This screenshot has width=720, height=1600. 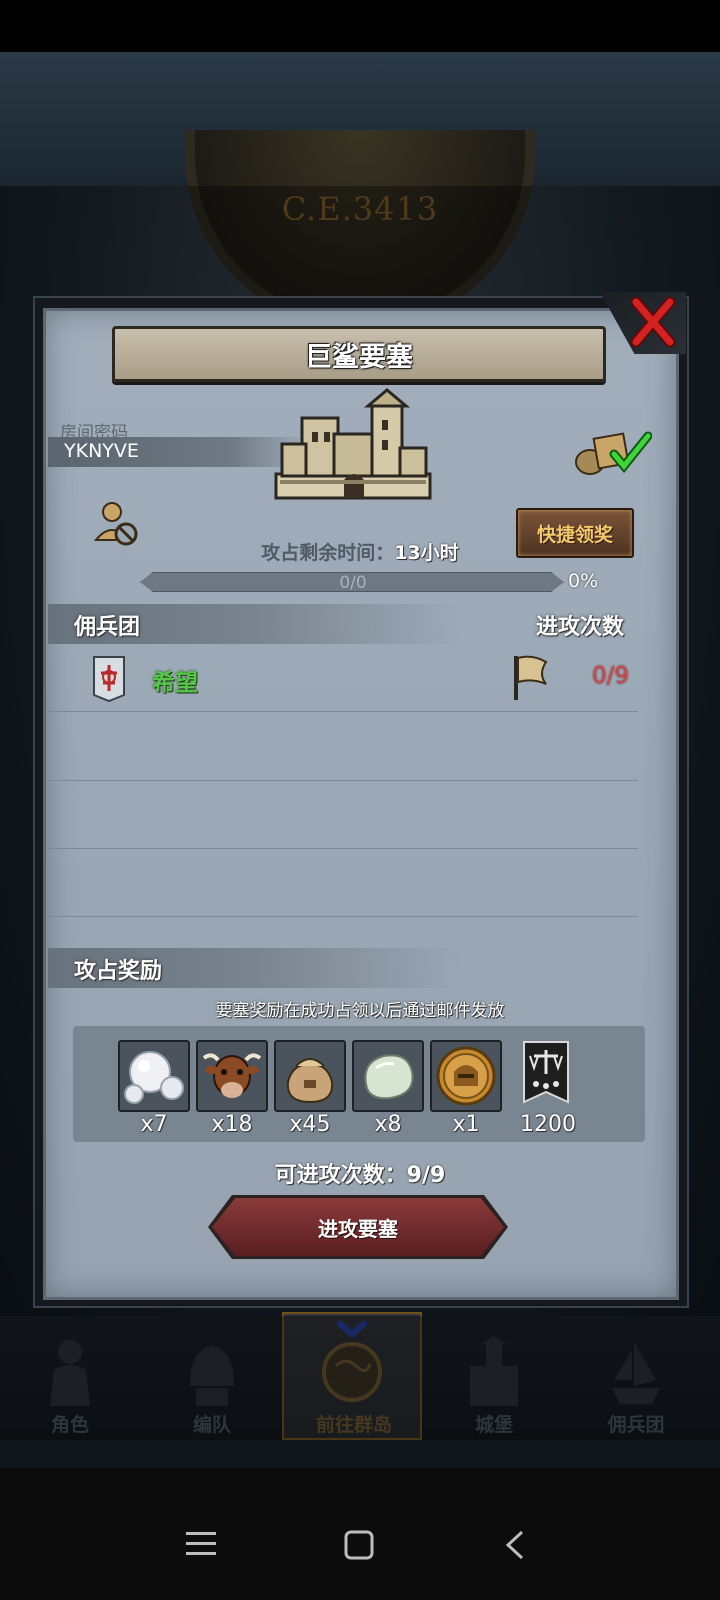 What do you see at coordinates (580, 627) in the screenshot?
I see `attacks-header: 进攻次数` at bounding box center [580, 627].